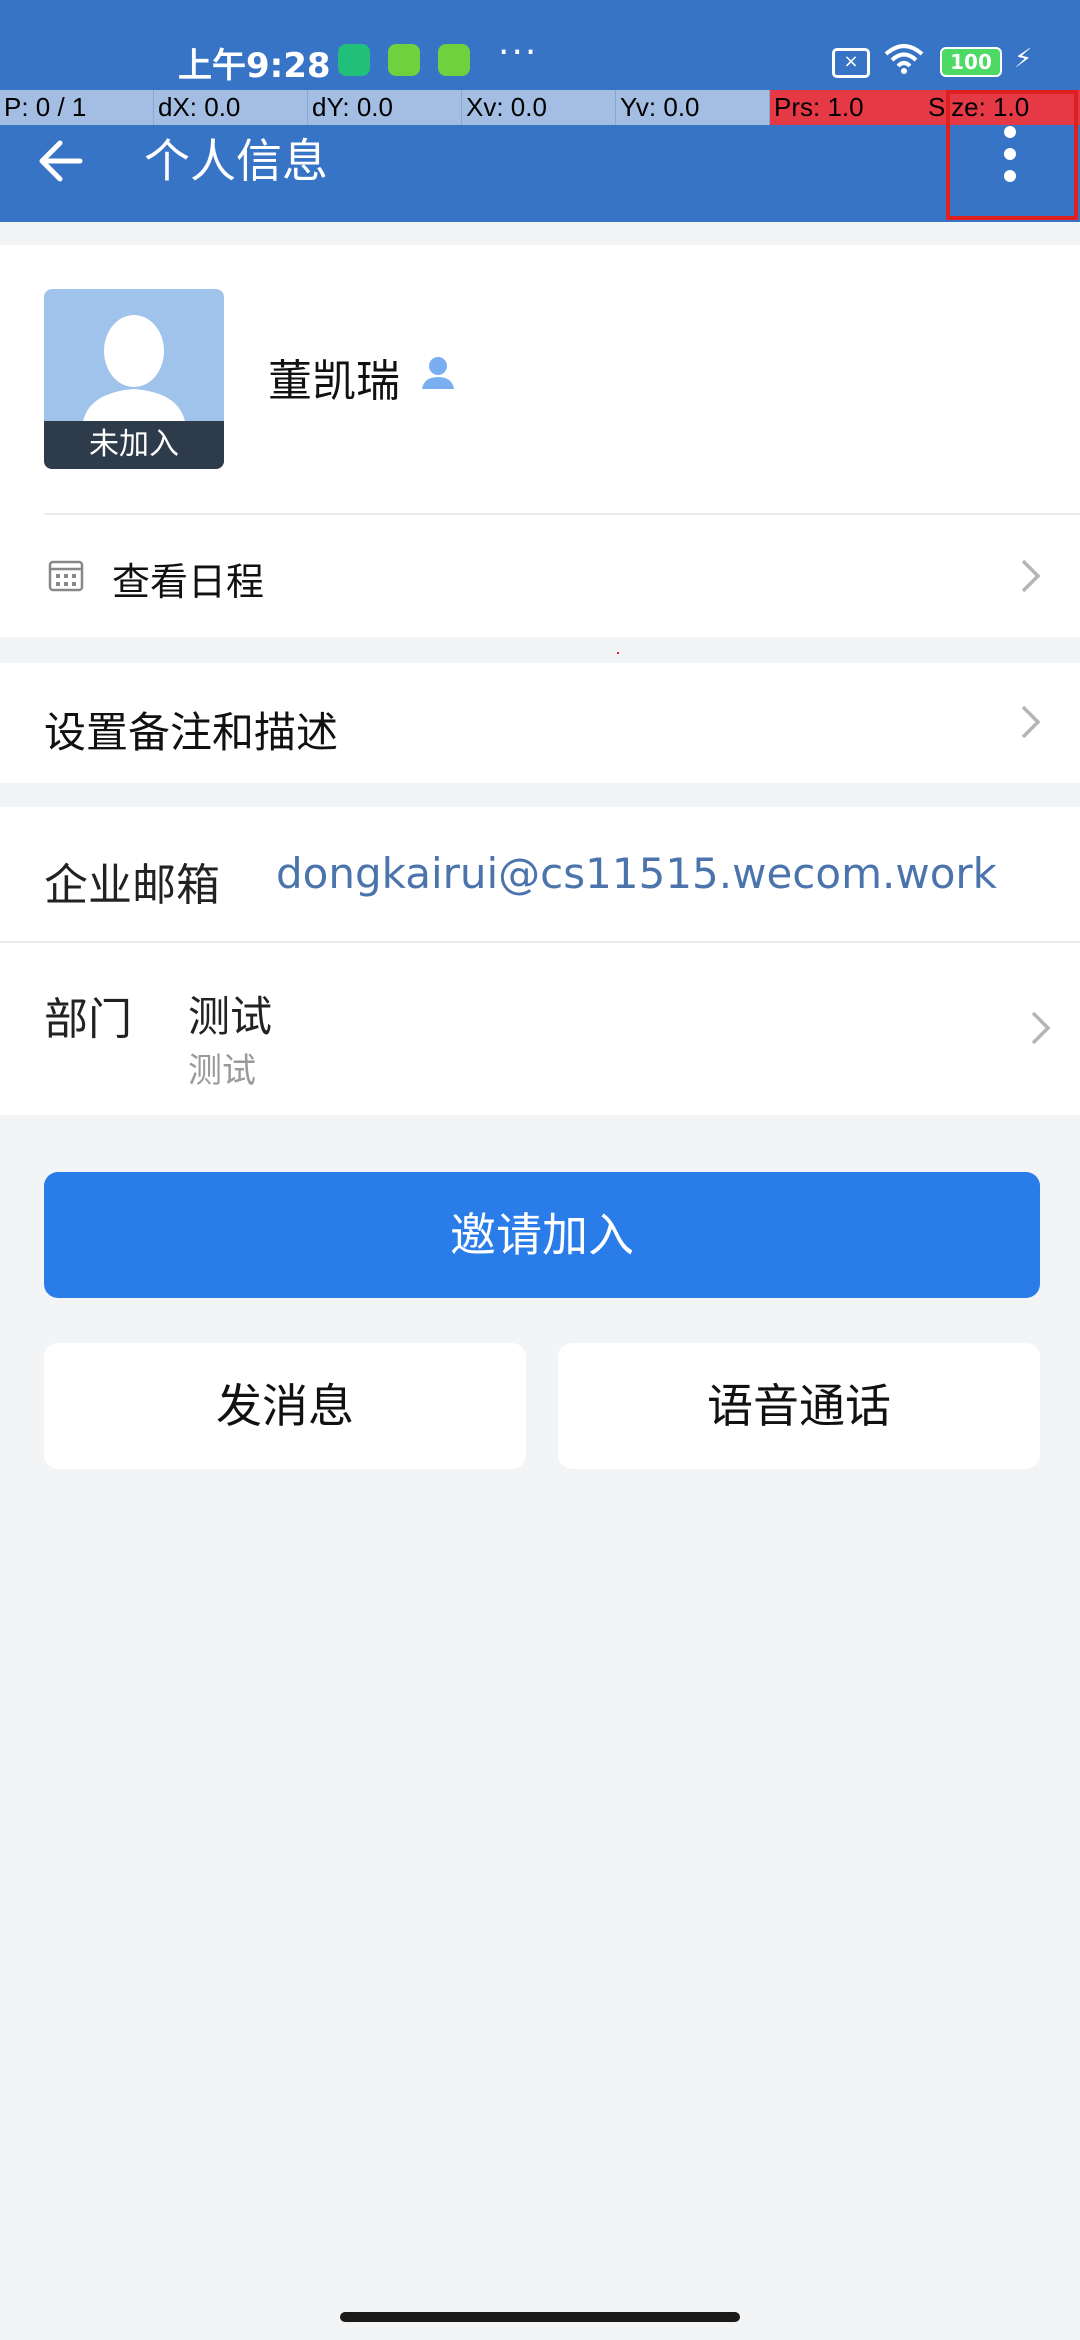 Image resolution: width=1080 pixels, height=2340 pixels. I want to click on view-schedule-row: 查看日程, so click(540, 576).